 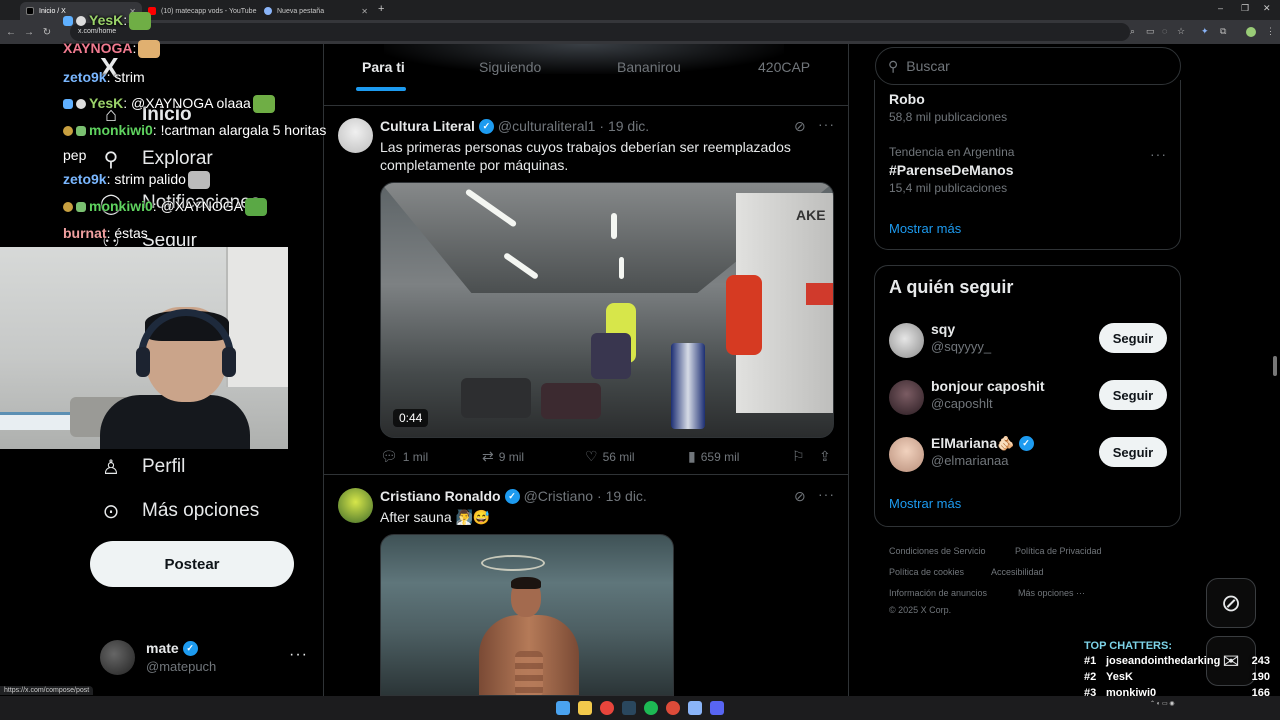 I want to click on suggestion-name: bonjour caposhit, so click(x=988, y=386).